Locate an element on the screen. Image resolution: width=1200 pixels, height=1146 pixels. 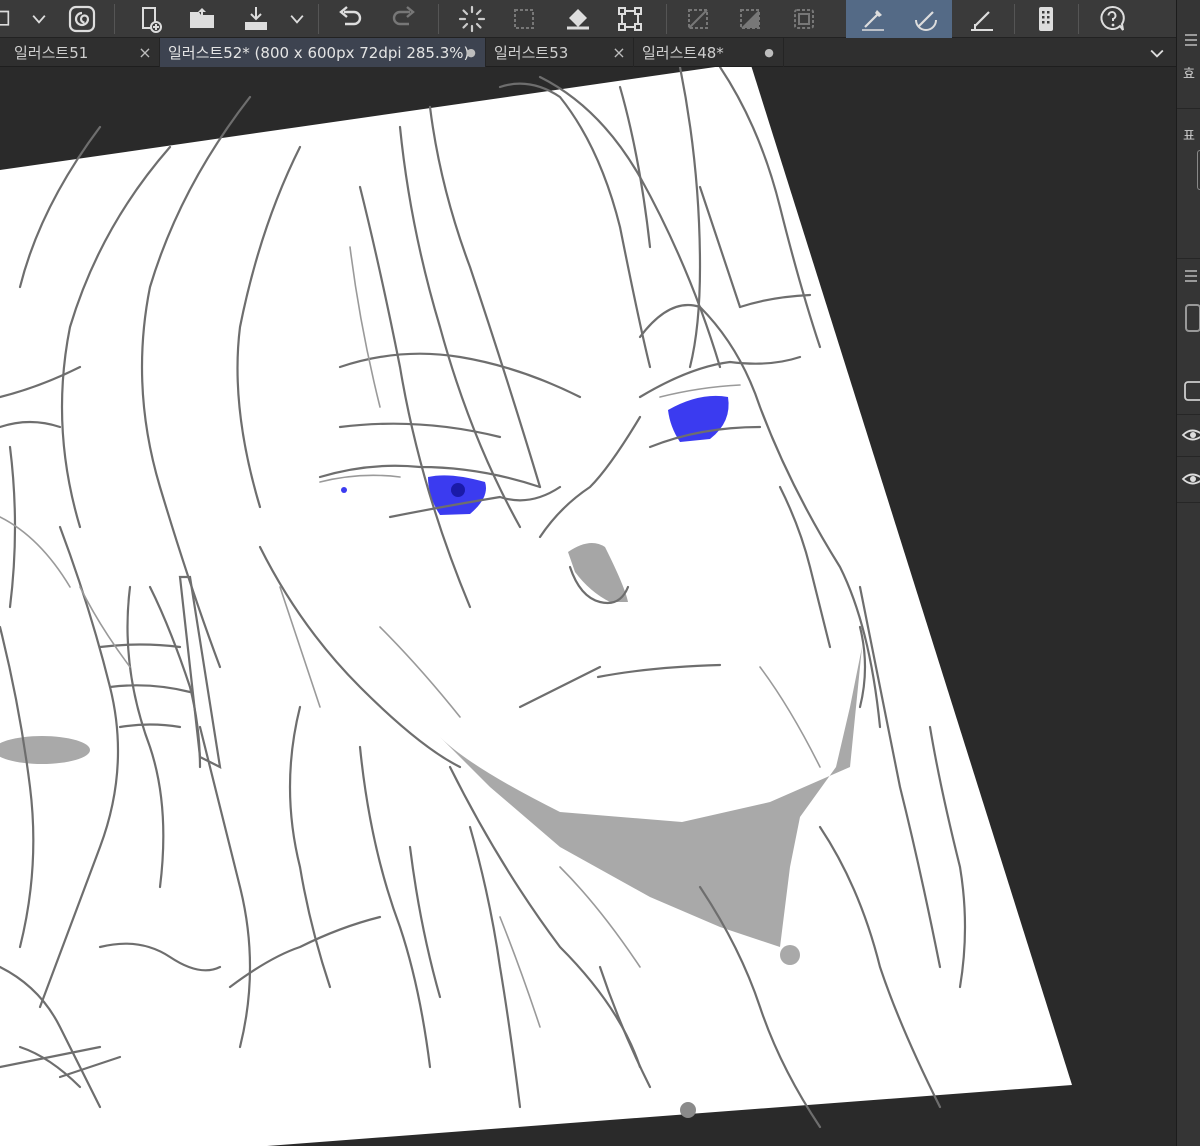
panel-label: 효 is located at coordinates (1188, 72).